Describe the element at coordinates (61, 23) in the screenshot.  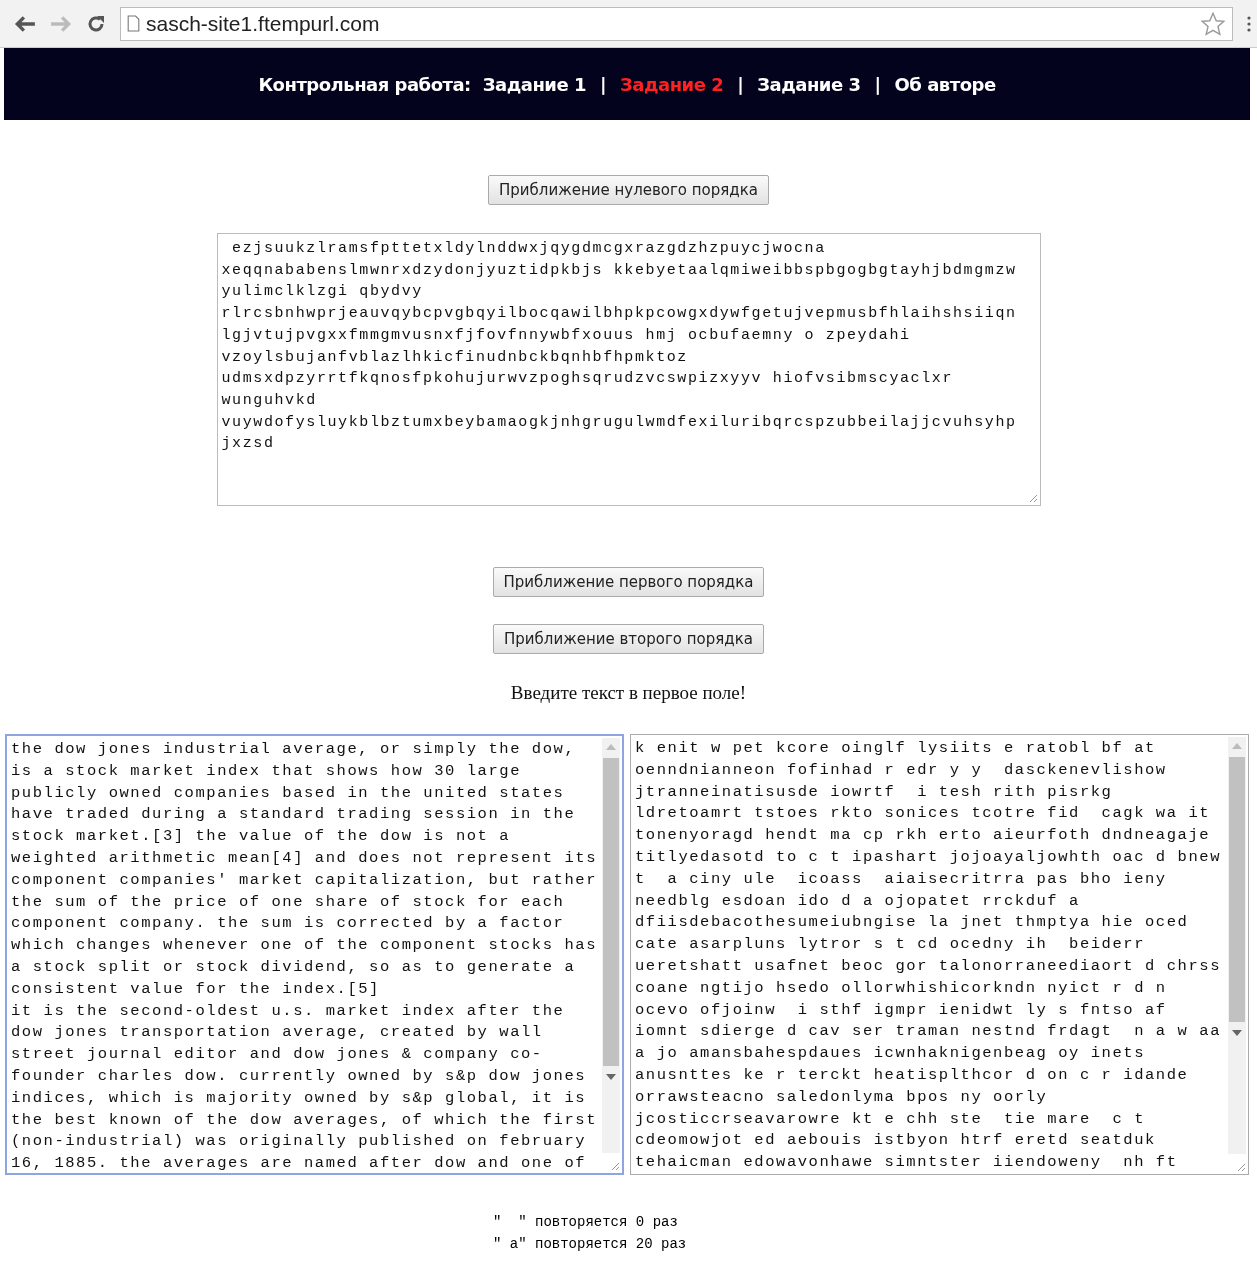
I see `forward-icon` at that location.